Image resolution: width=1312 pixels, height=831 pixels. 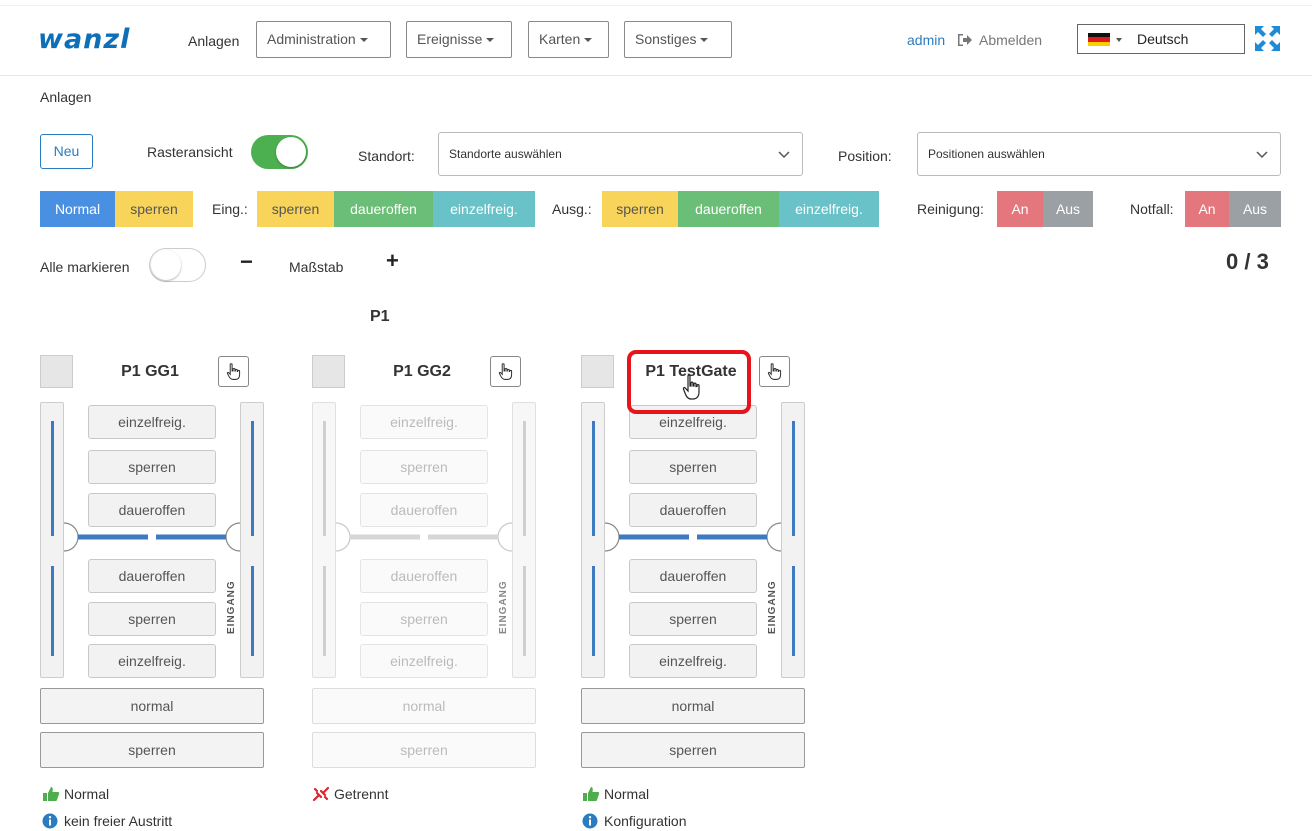 I want to click on scale-label: Maßstab, so click(x=316, y=267).